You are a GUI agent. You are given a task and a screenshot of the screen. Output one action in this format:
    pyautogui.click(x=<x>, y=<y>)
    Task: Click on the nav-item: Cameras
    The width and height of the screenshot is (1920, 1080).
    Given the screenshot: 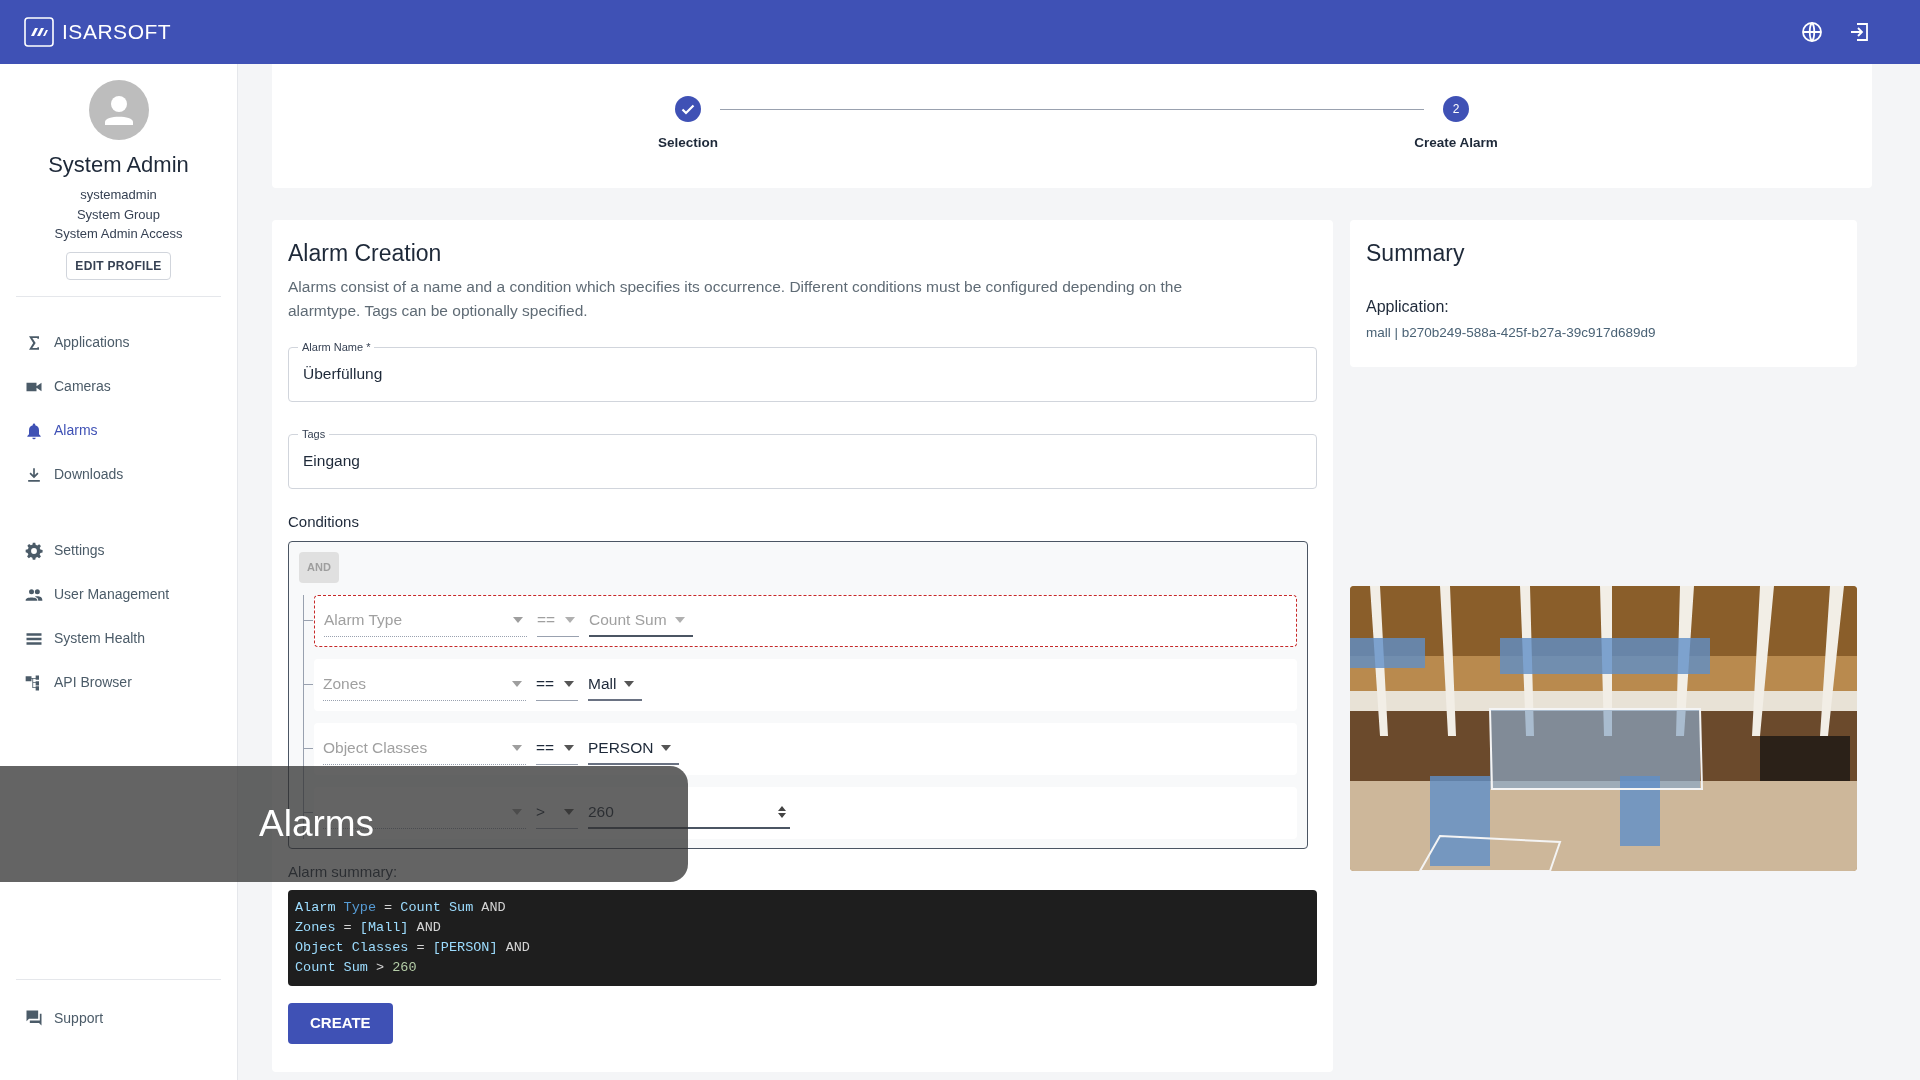 What is the action you would take?
    pyautogui.click(x=118, y=386)
    